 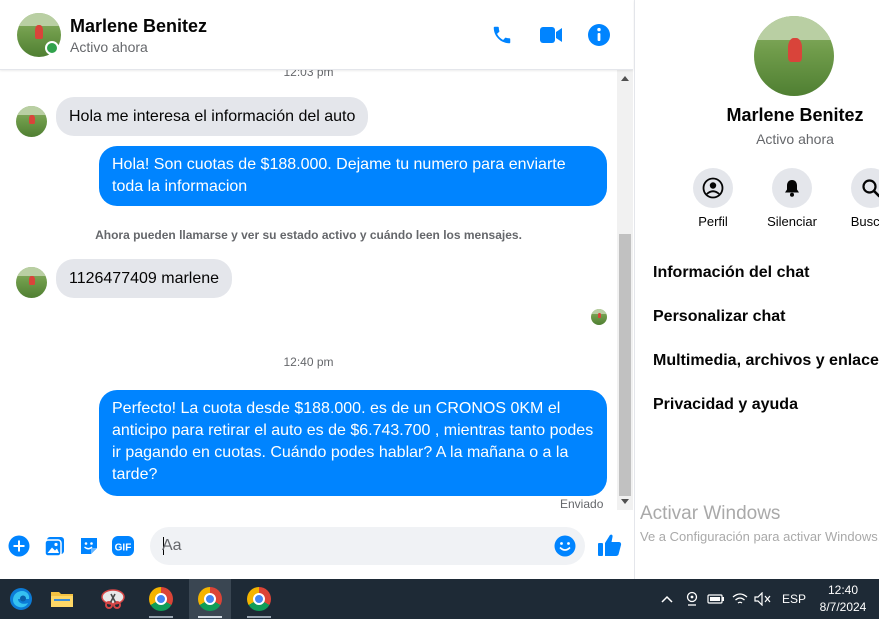 I want to click on contact-name: Marlene Benitez, so click(x=138, y=26).